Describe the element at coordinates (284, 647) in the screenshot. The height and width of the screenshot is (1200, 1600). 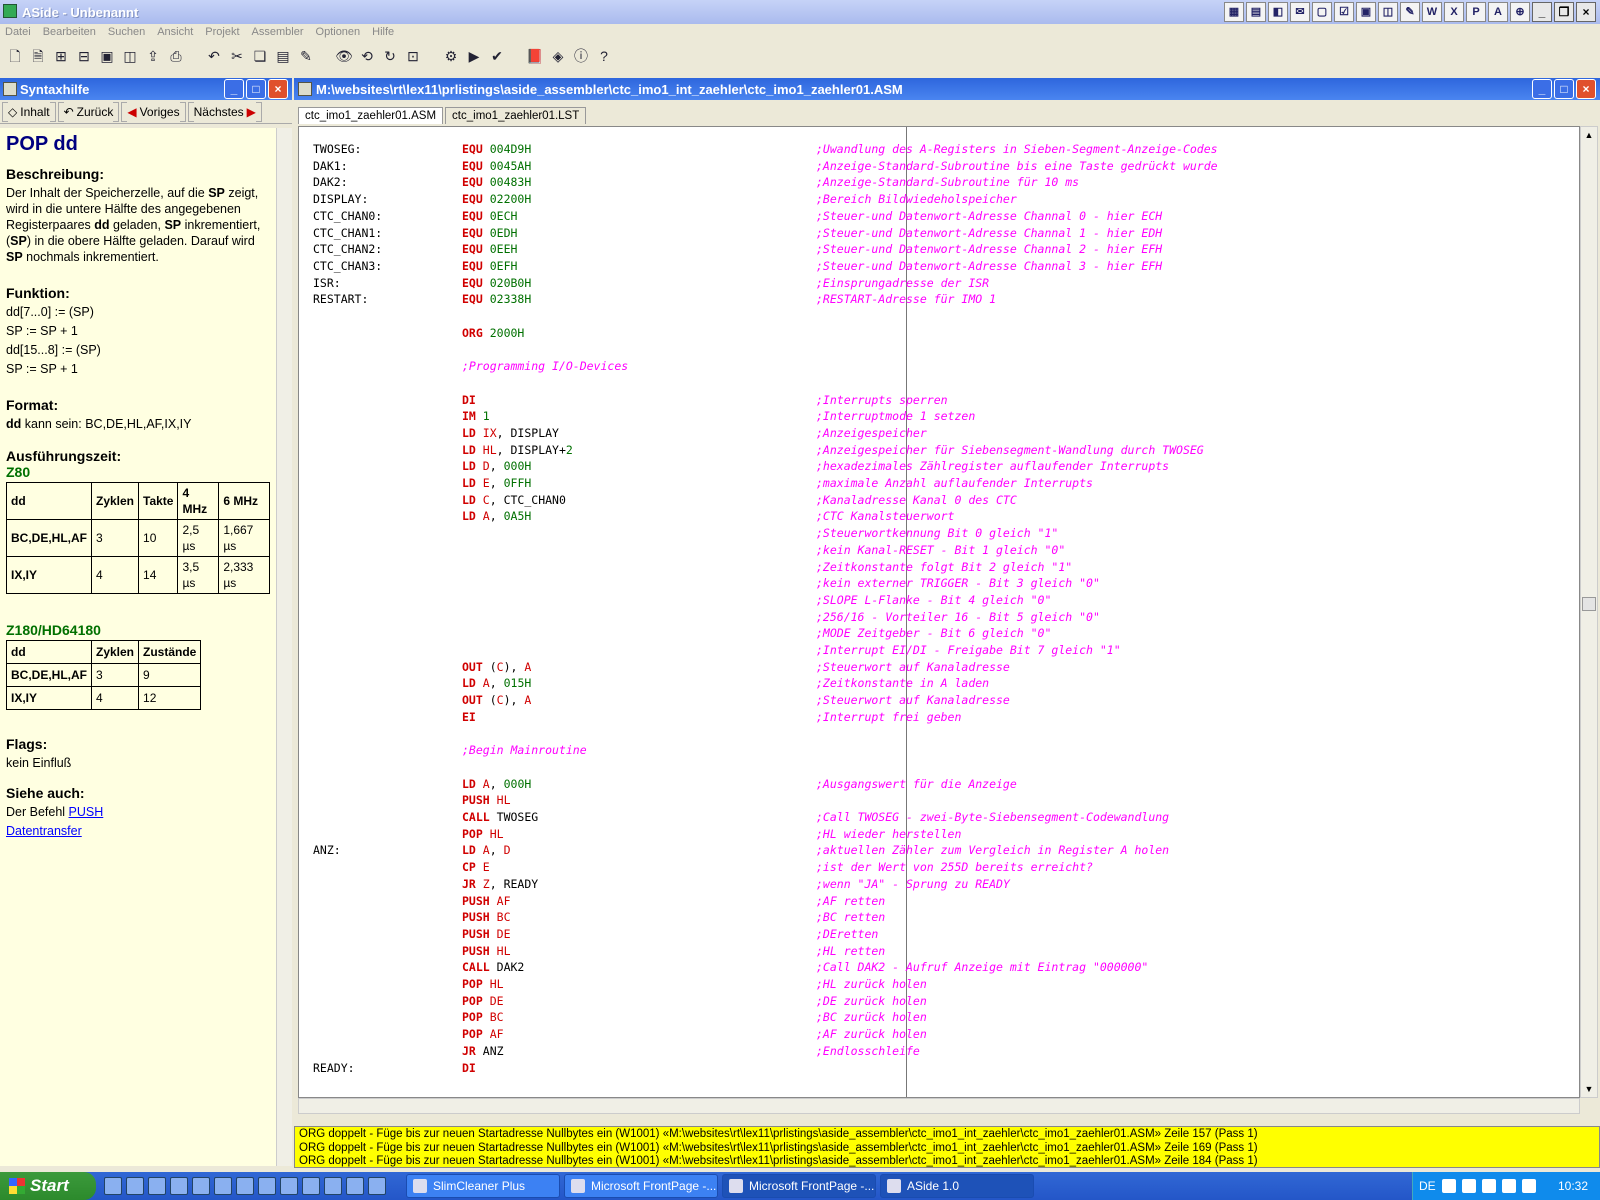
I see `help-scrollbar` at that location.